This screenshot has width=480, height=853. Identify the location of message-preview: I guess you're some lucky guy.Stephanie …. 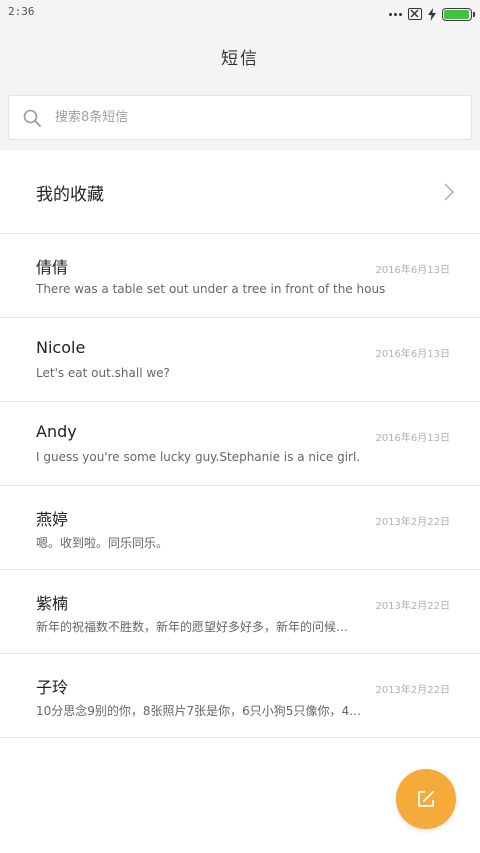
(198, 457).